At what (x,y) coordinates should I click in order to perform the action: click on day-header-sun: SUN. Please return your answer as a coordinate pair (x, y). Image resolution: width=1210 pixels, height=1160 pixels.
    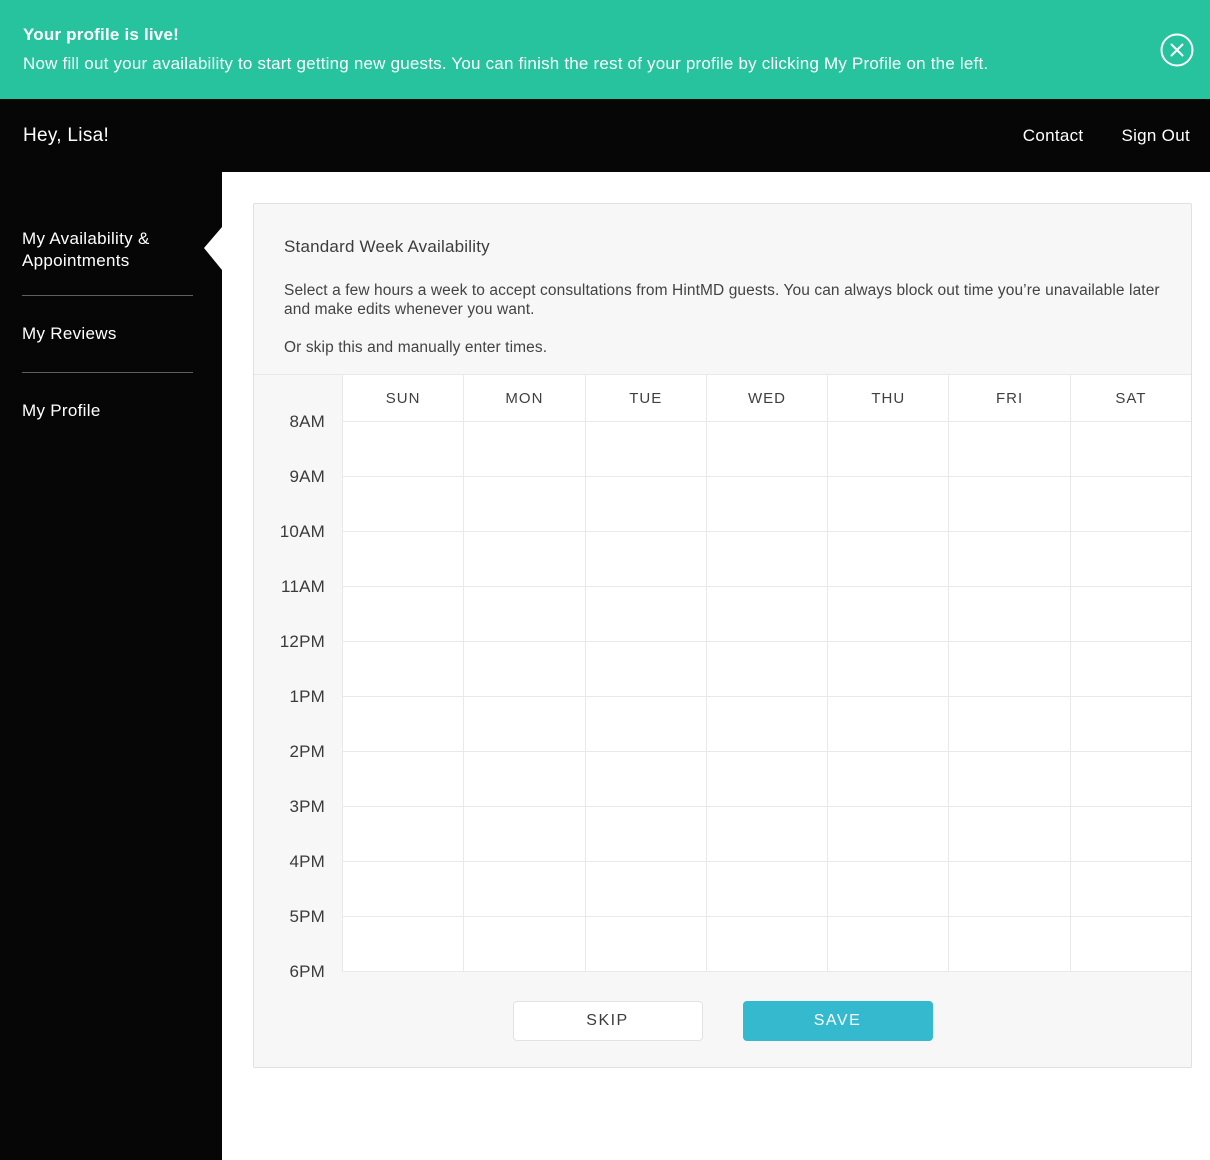
    Looking at the image, I should click on (403, 398).